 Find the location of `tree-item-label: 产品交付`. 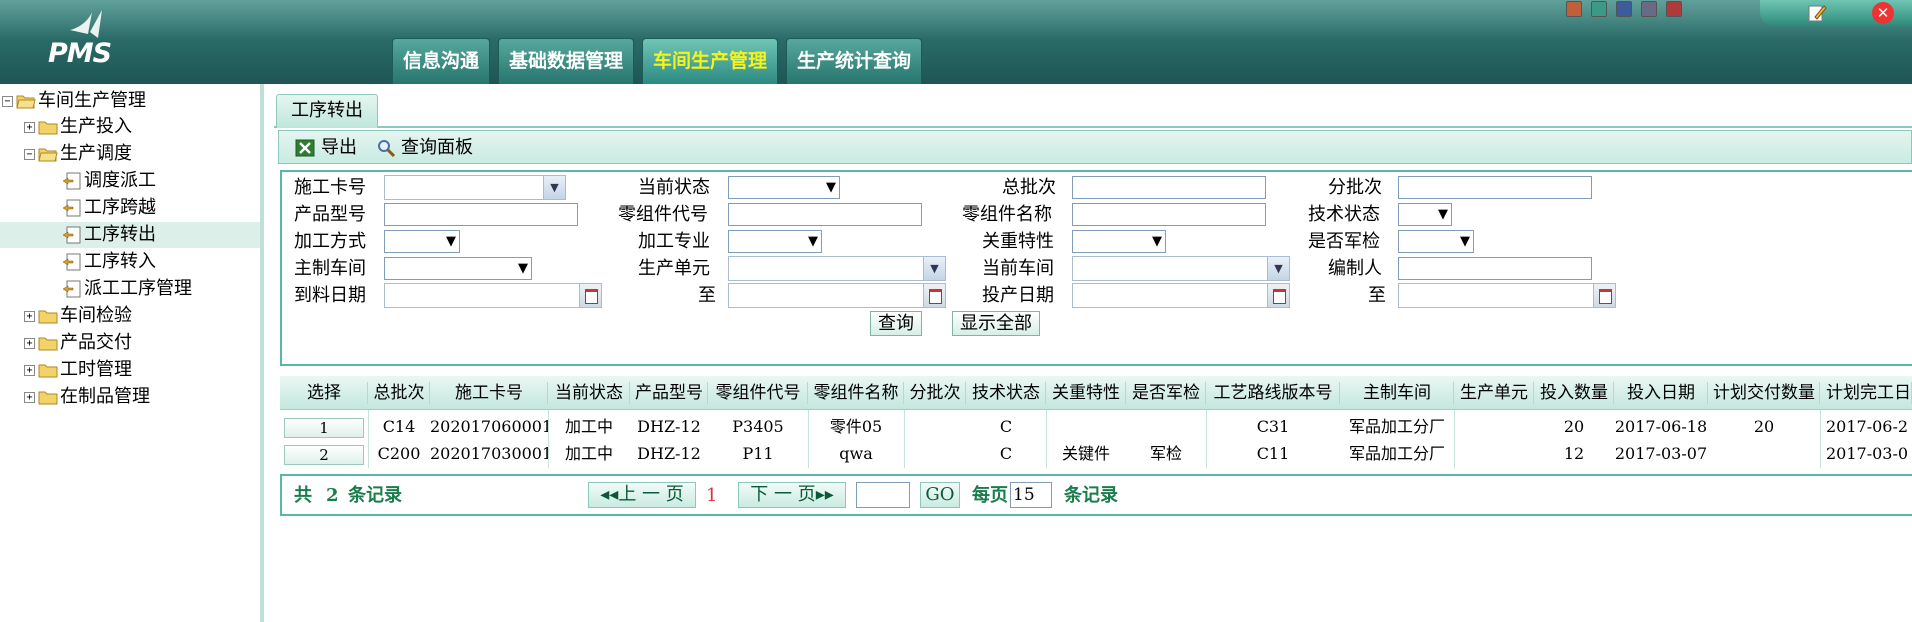

tree-item-label: 产品交付 is located at coordinates (96, 342).